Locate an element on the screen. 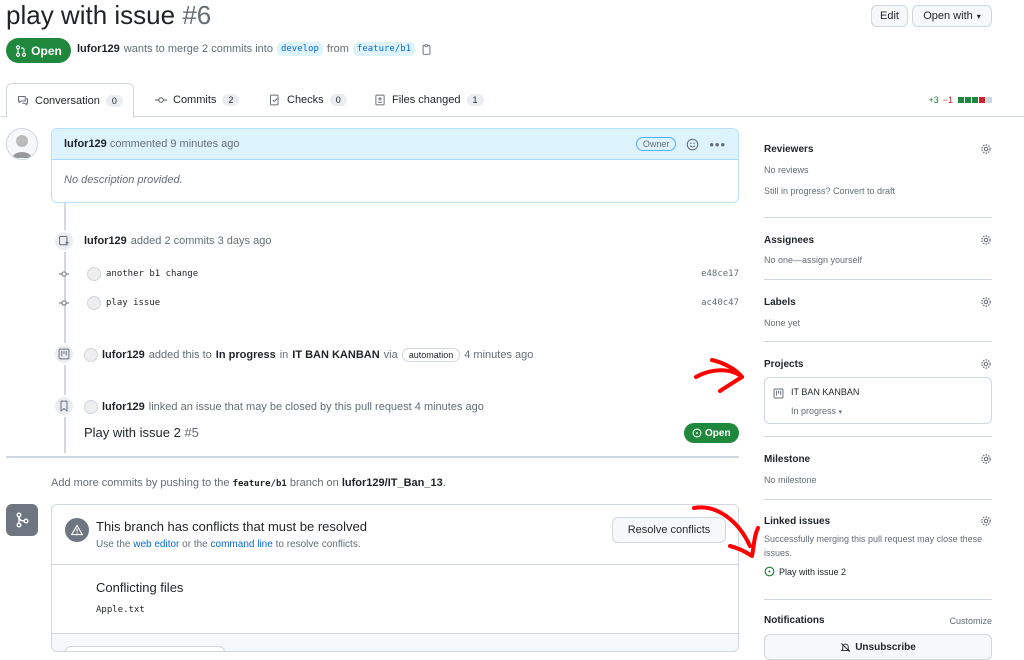  commits-event: lufor129 added 2 commits 3 days ago is located at coordinates (177, 241).